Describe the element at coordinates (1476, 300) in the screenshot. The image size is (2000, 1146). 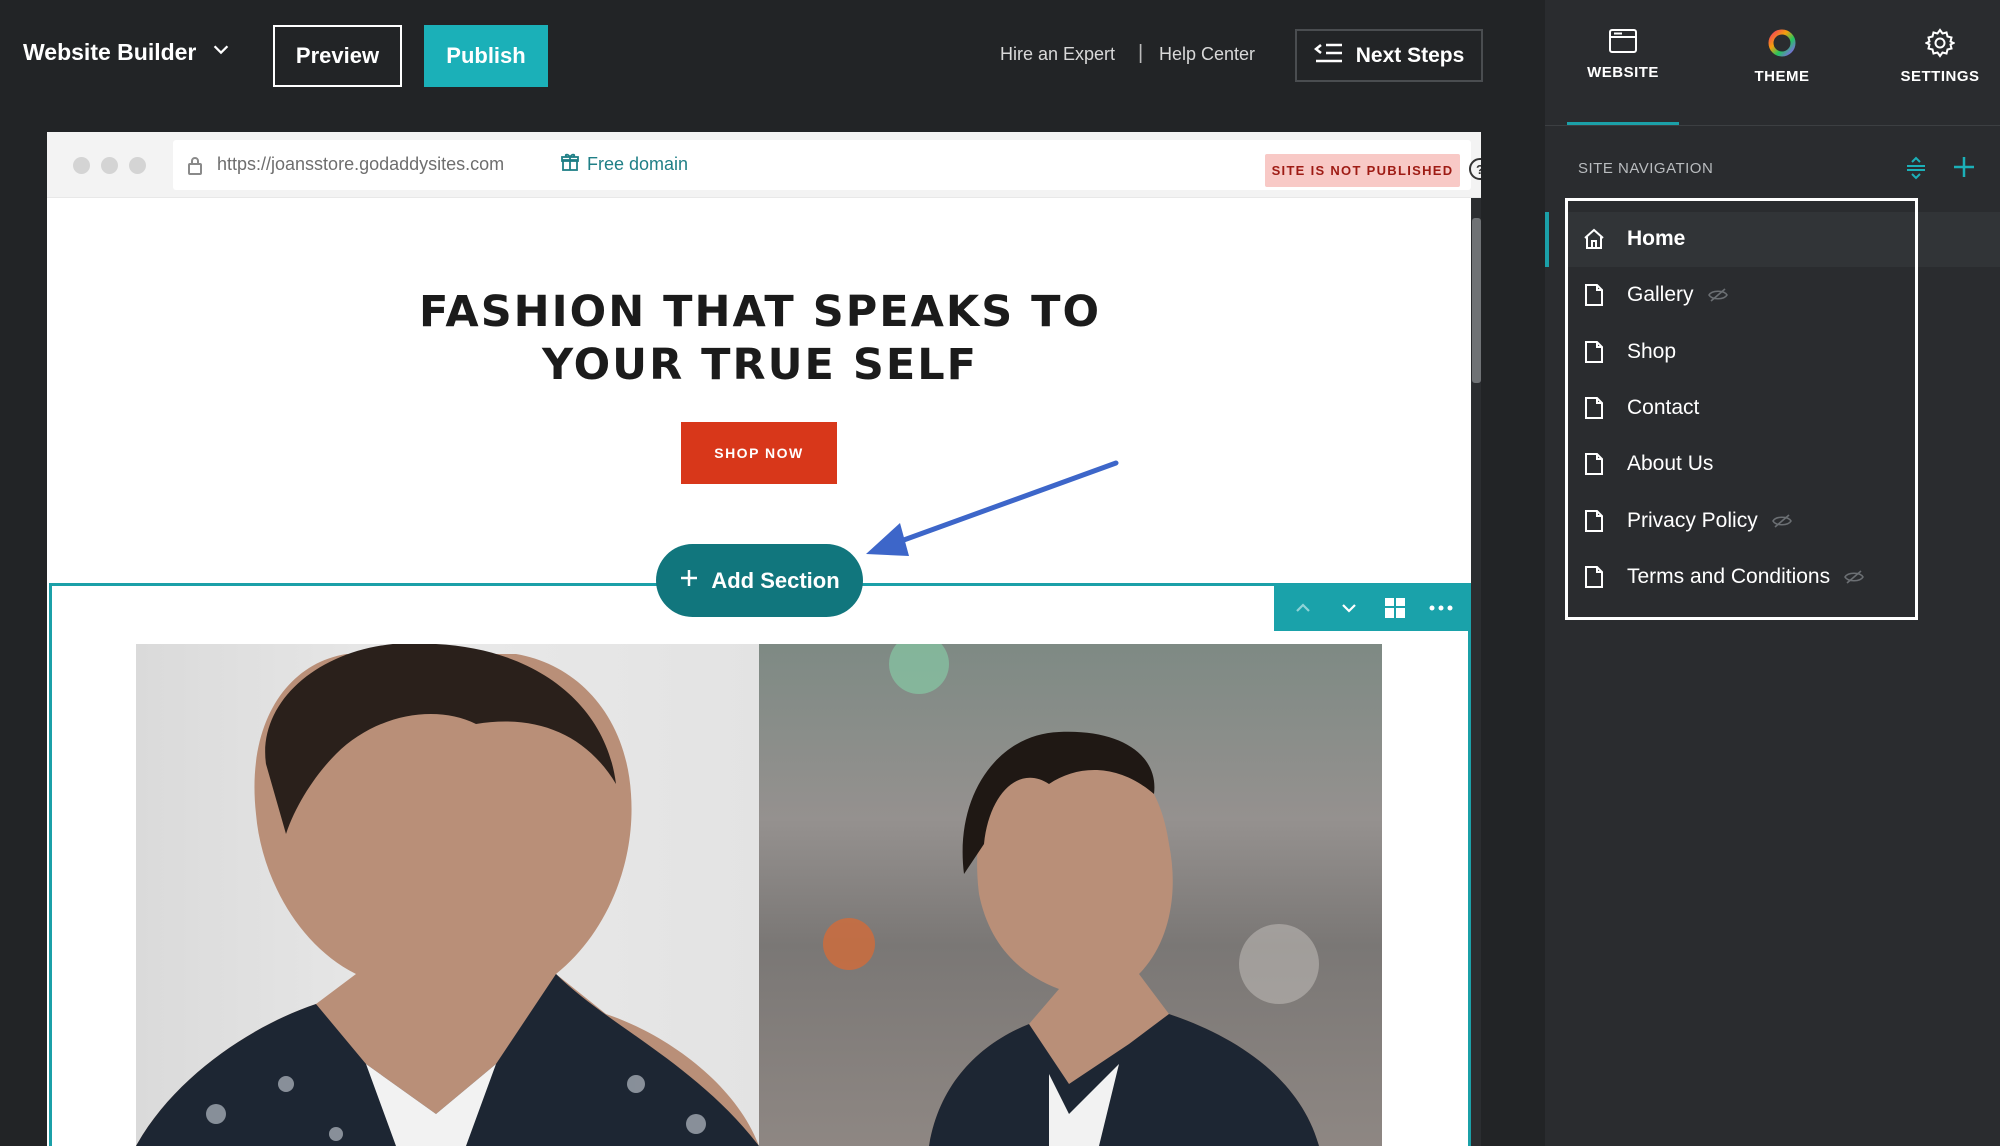
I see `preview-scrollbar` at that location.